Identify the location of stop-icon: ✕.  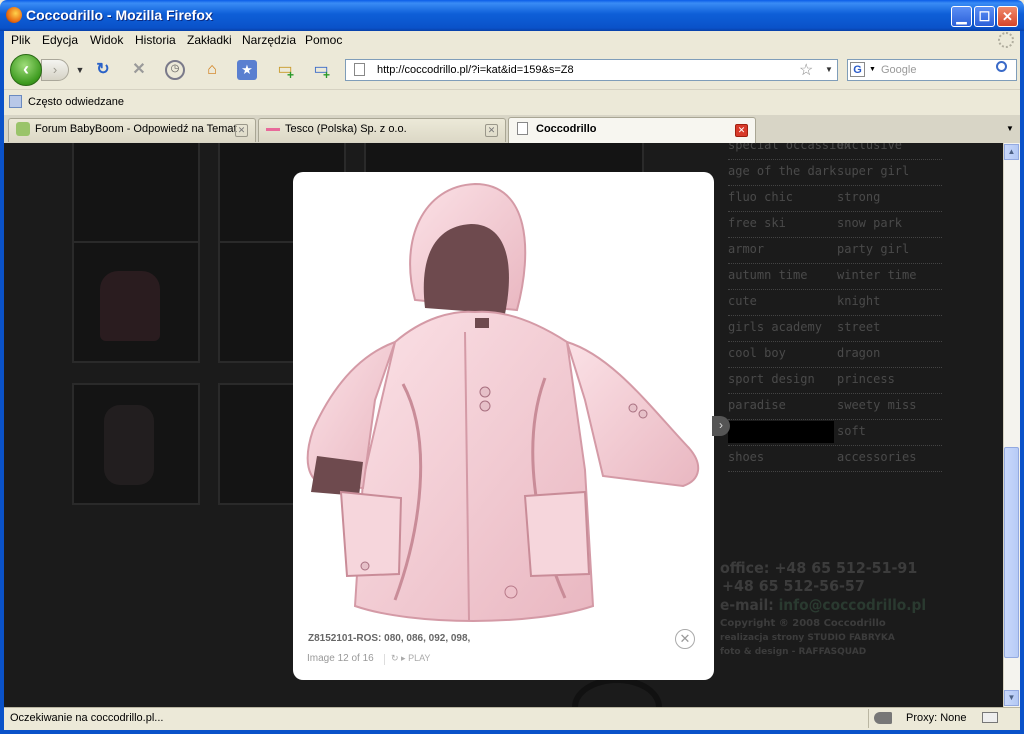
(139, 70).